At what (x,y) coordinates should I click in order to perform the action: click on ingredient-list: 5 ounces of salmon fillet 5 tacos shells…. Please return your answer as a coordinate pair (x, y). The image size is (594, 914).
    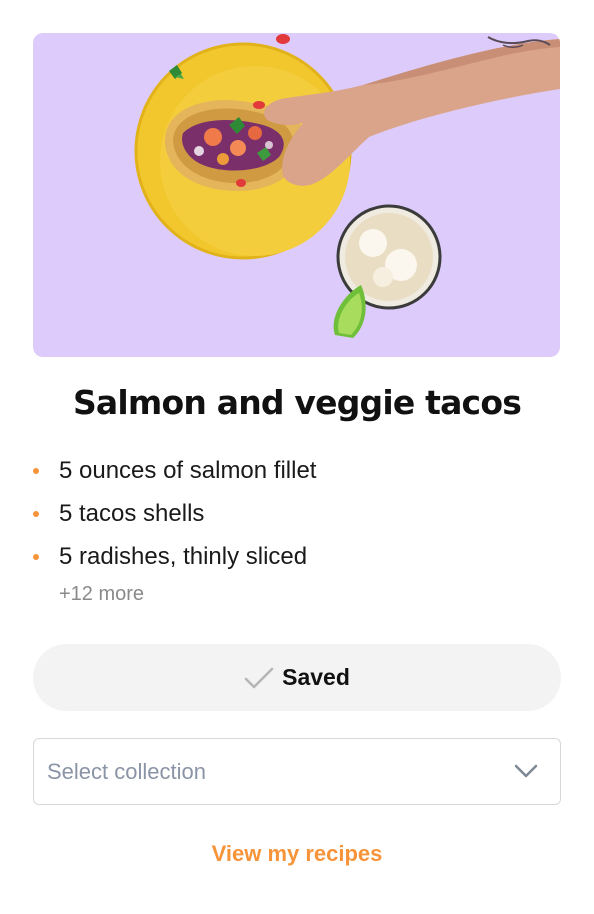
    Looking at the image, I should click on (173, 516).